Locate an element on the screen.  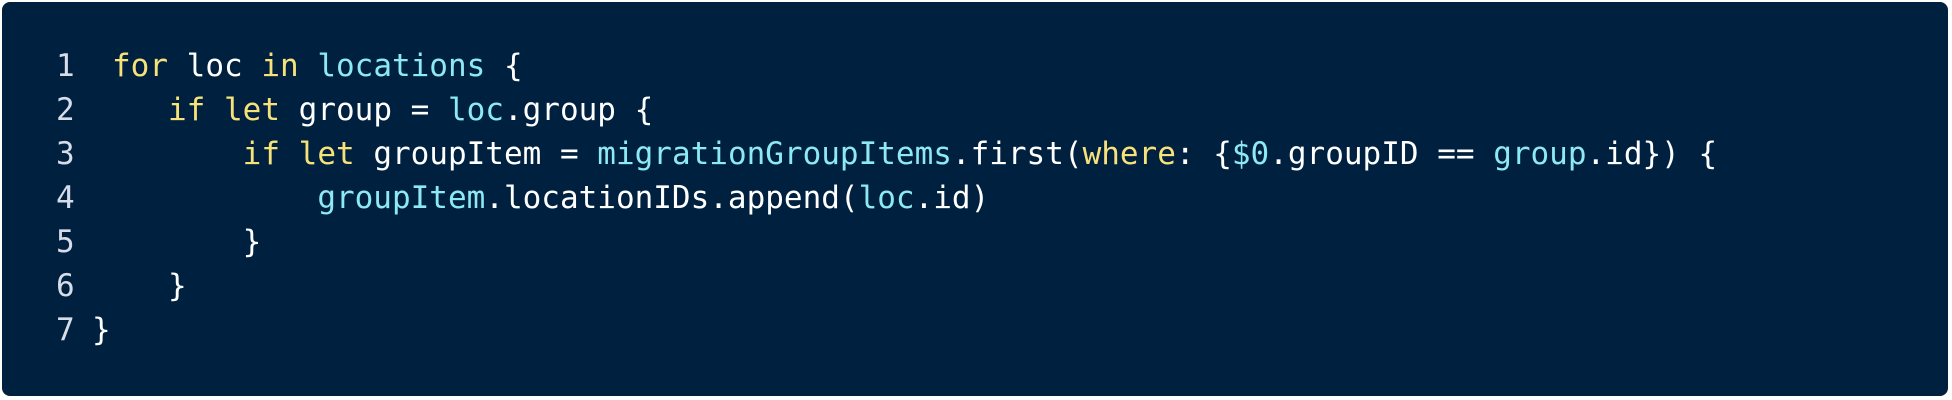
line-source: groupItem.locationIDs.append(loc.id) is located at coordinates (550, 198).